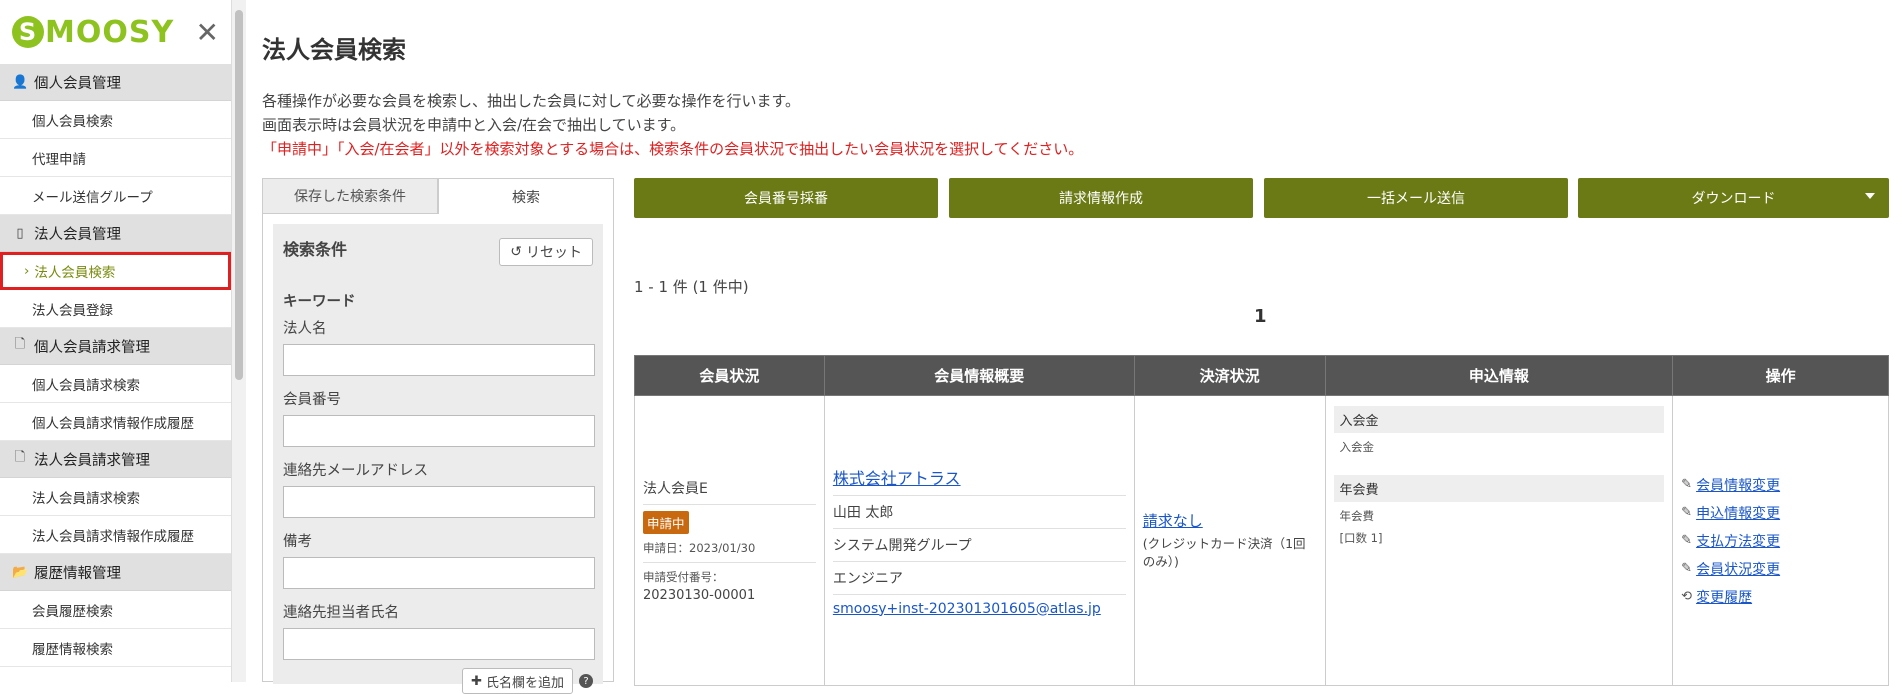 The width and height of the screenshot is (1903, 694). What do you see at coordinates (1499, 375) in the screenshot?
I see `col-header: 申込情報` at bounding box center [1499, 375].